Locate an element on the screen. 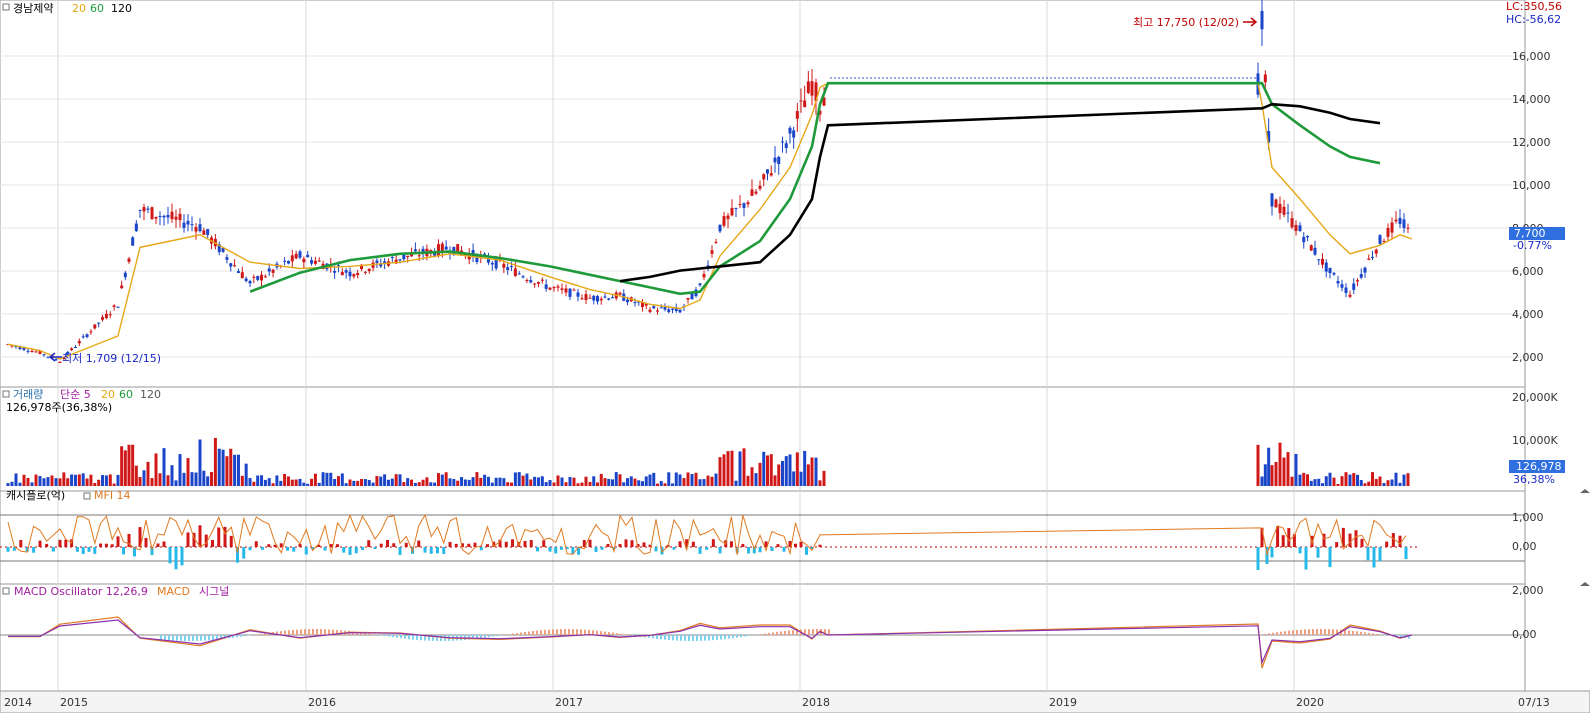 The image size is (1590, 717). high-annotation-text: 최고 17,750 (12/02) is located at coordinates (1186, 22).